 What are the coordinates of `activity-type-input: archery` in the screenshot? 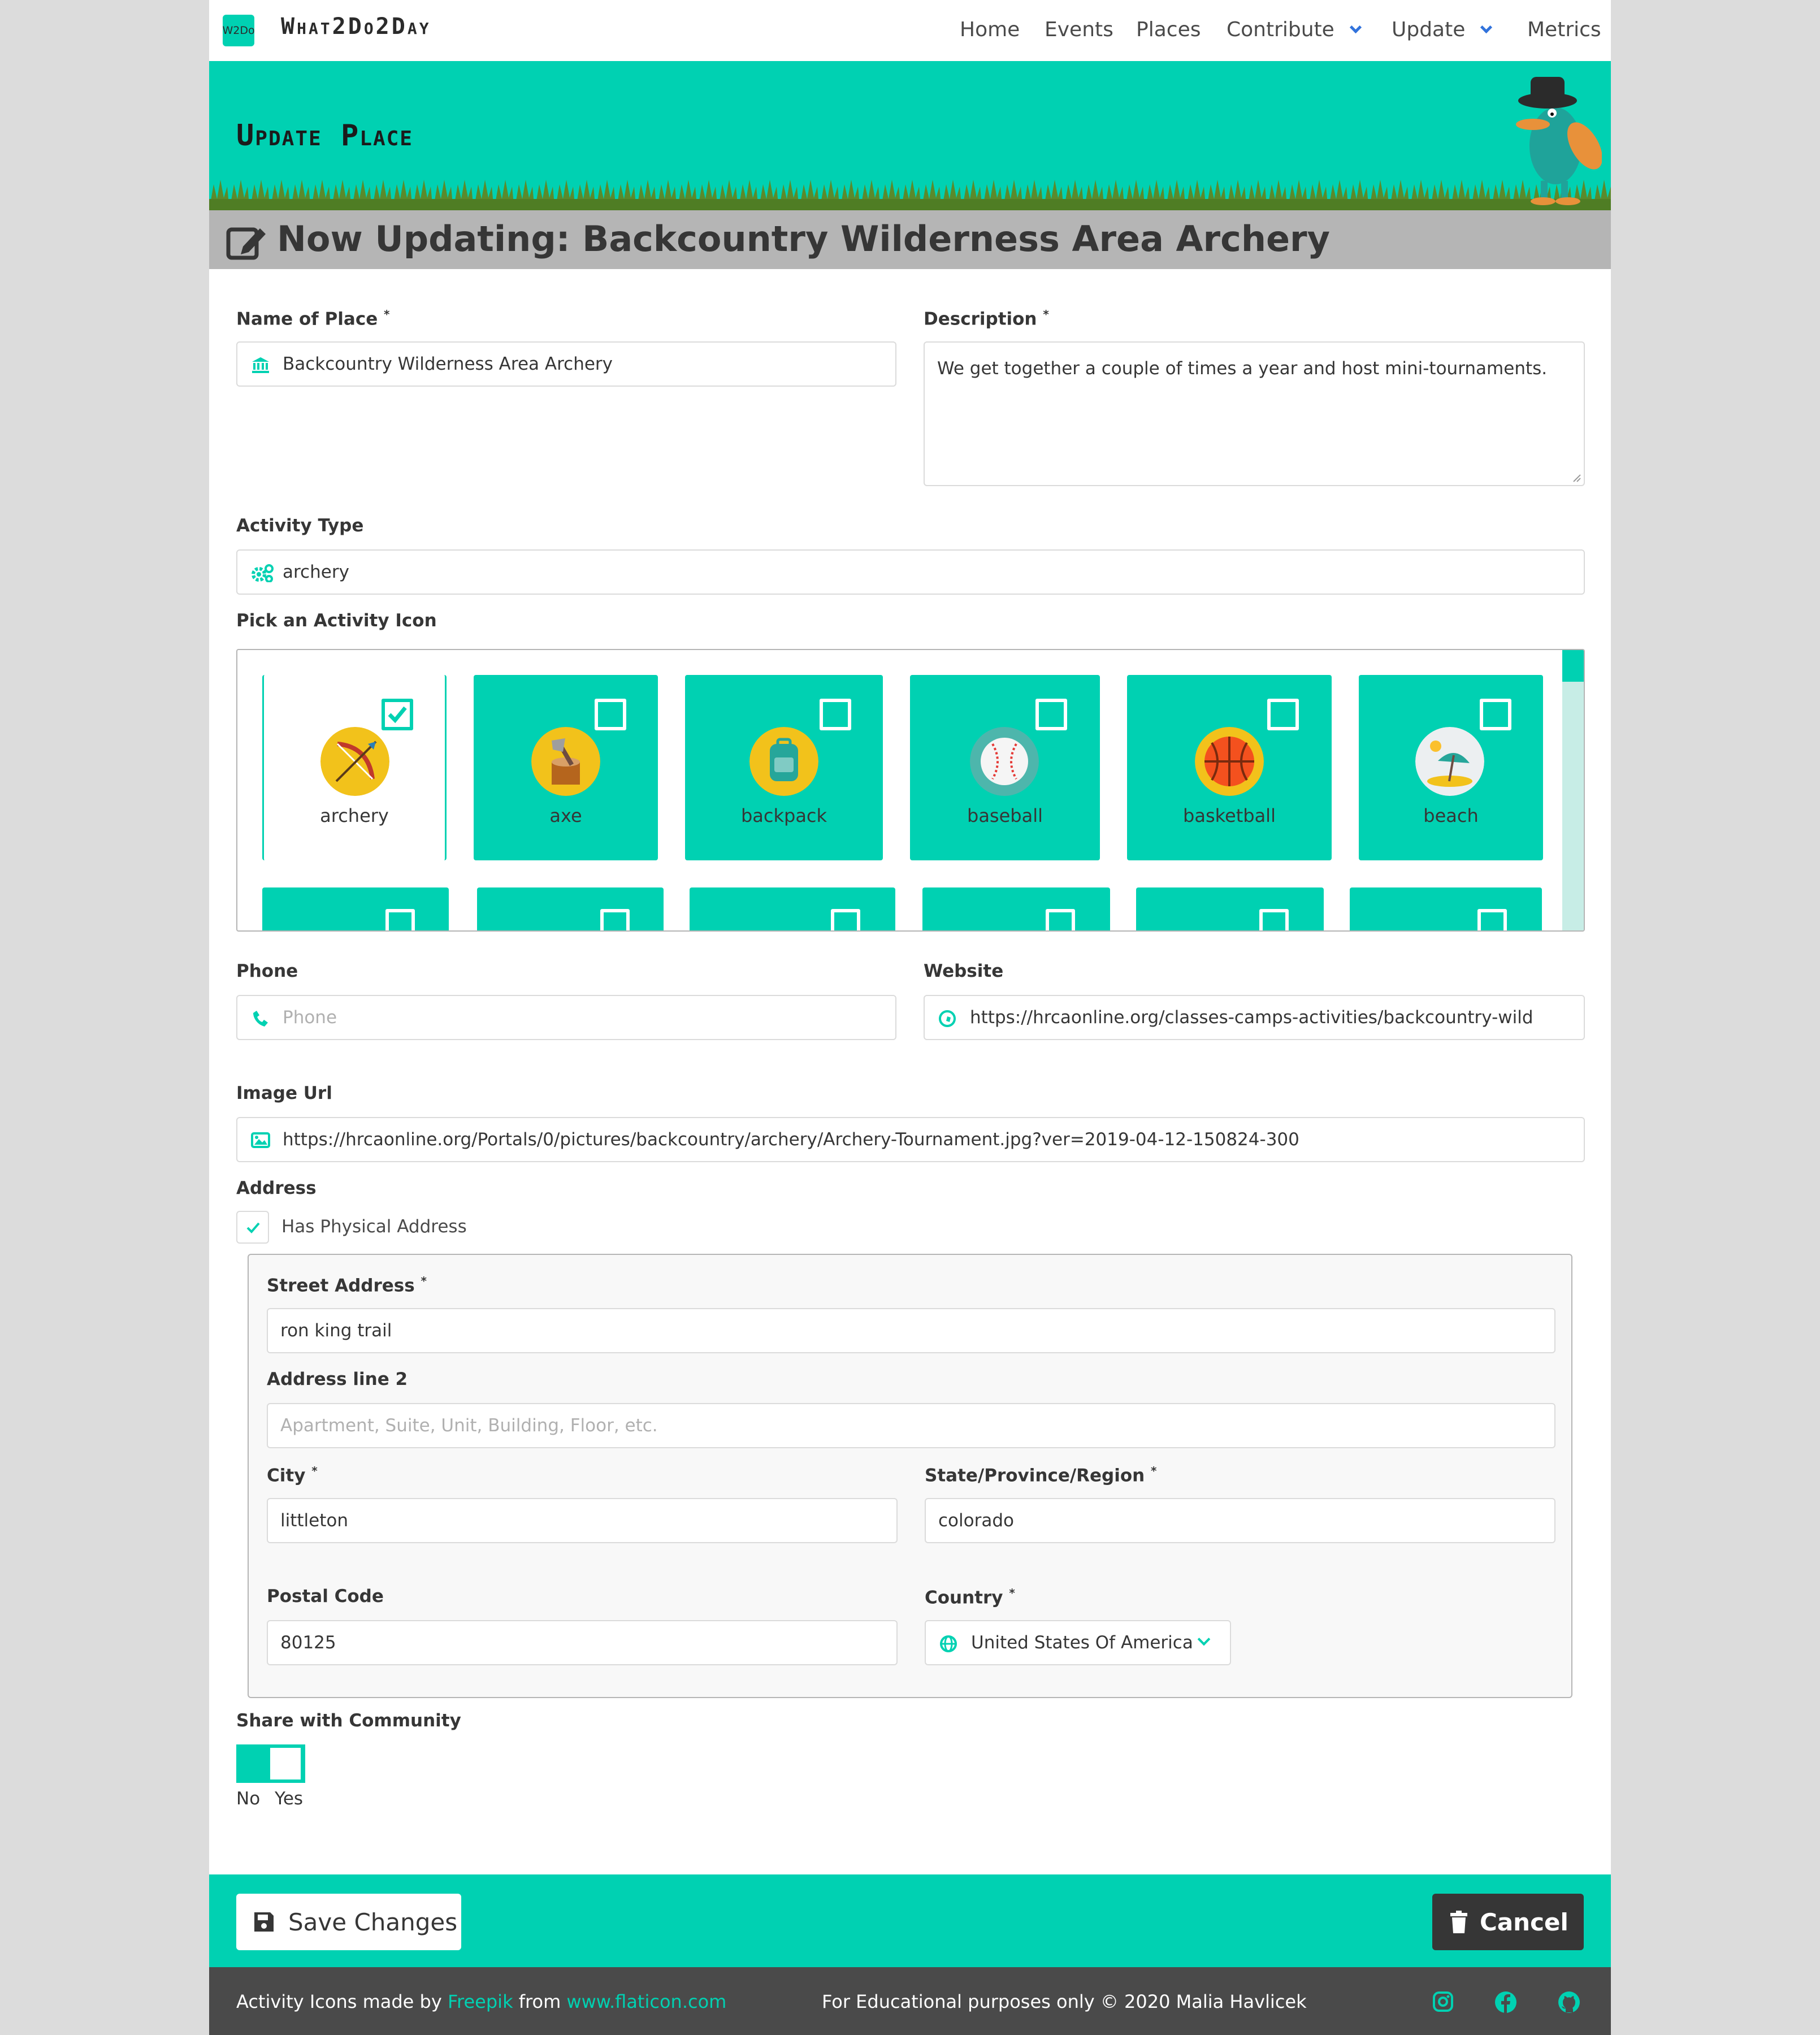 It's located at (910, 572).